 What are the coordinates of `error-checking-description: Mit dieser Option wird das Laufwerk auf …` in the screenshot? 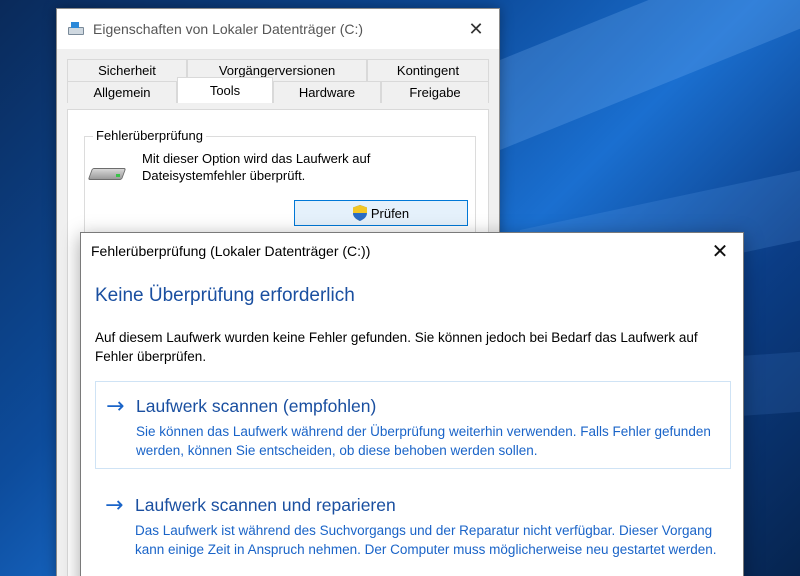 It's located at (256, 167).